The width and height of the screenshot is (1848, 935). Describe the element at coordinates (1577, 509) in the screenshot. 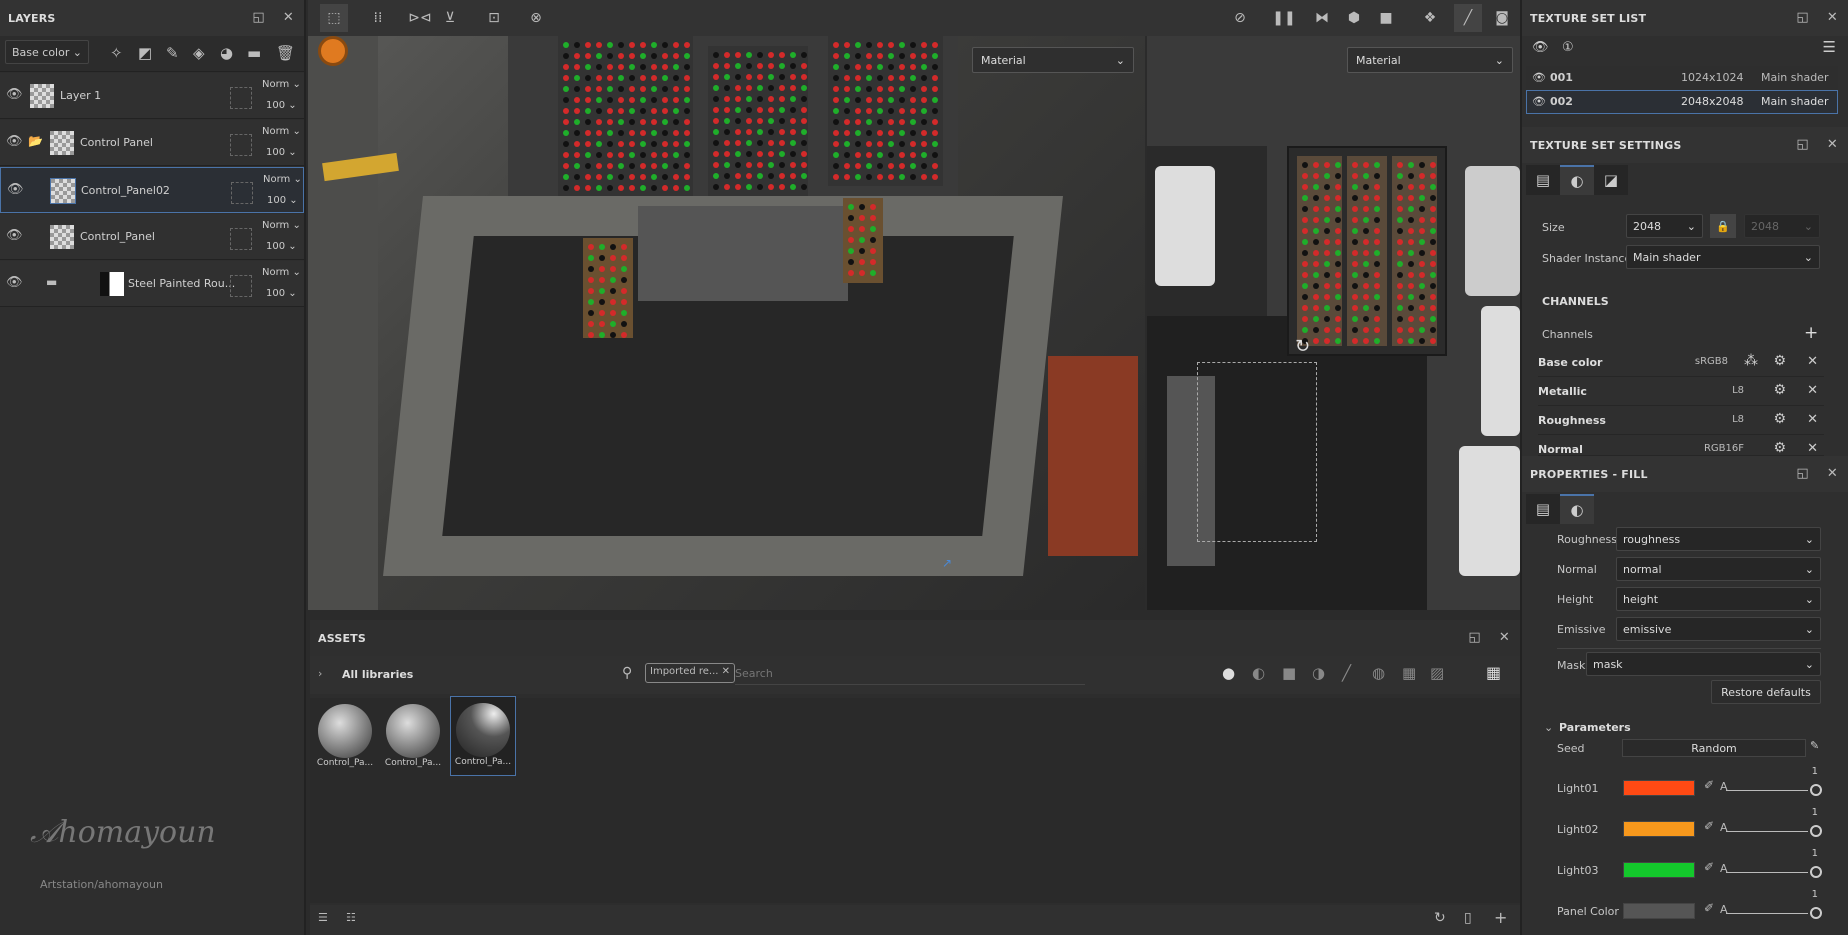

I see `material-tab-icon: ◐` at that location.